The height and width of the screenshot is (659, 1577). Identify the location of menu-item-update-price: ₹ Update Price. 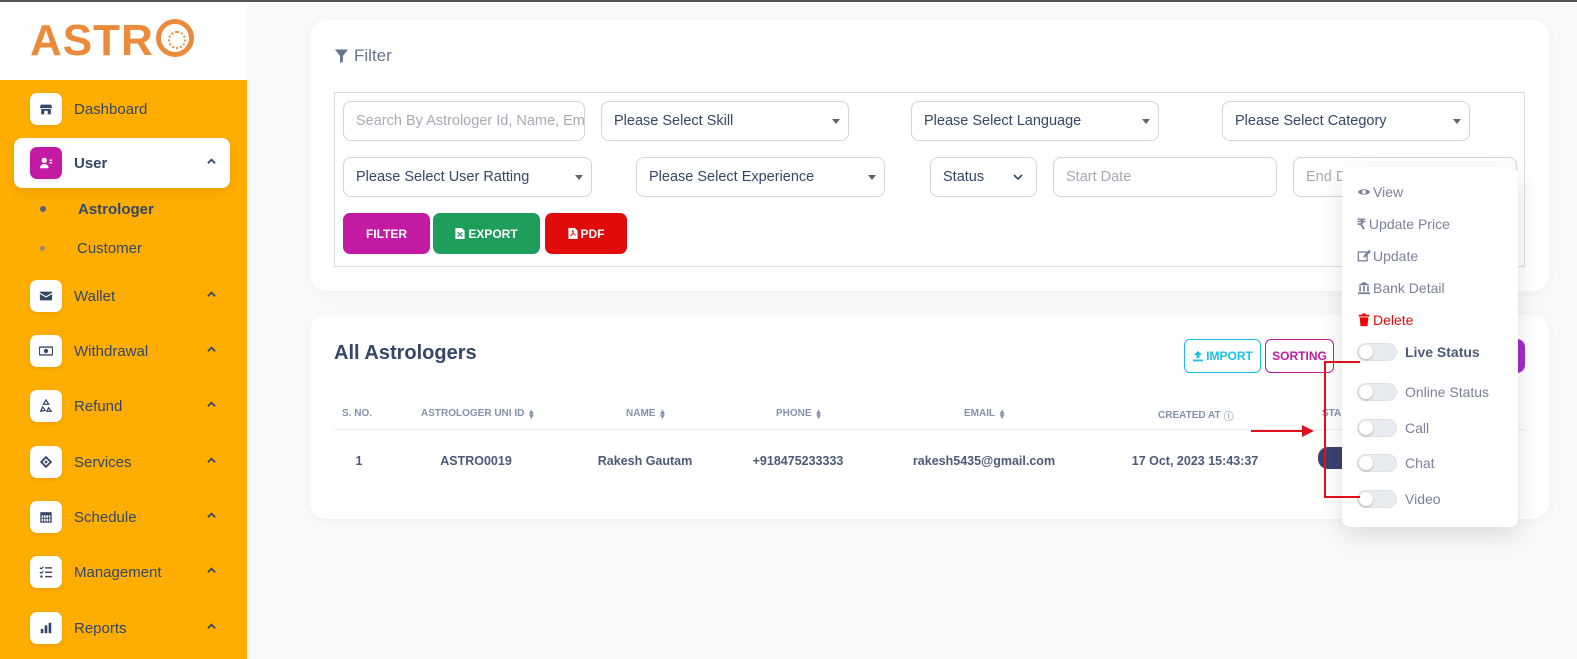
(1403, 224).